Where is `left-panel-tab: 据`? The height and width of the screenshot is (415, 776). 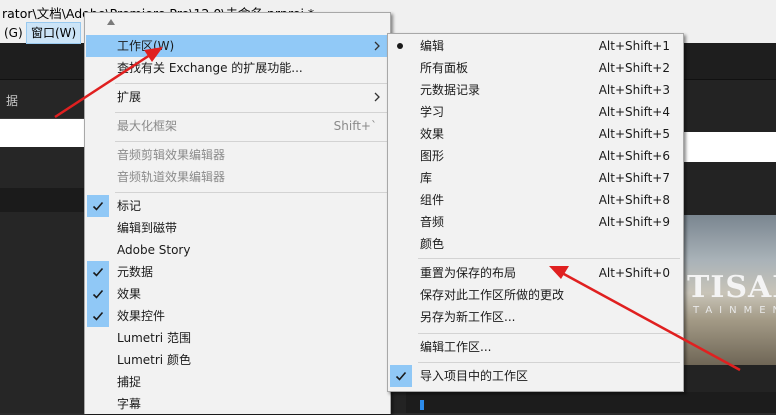
left-panel-tab: 据 is located at coordinates (12, 100).